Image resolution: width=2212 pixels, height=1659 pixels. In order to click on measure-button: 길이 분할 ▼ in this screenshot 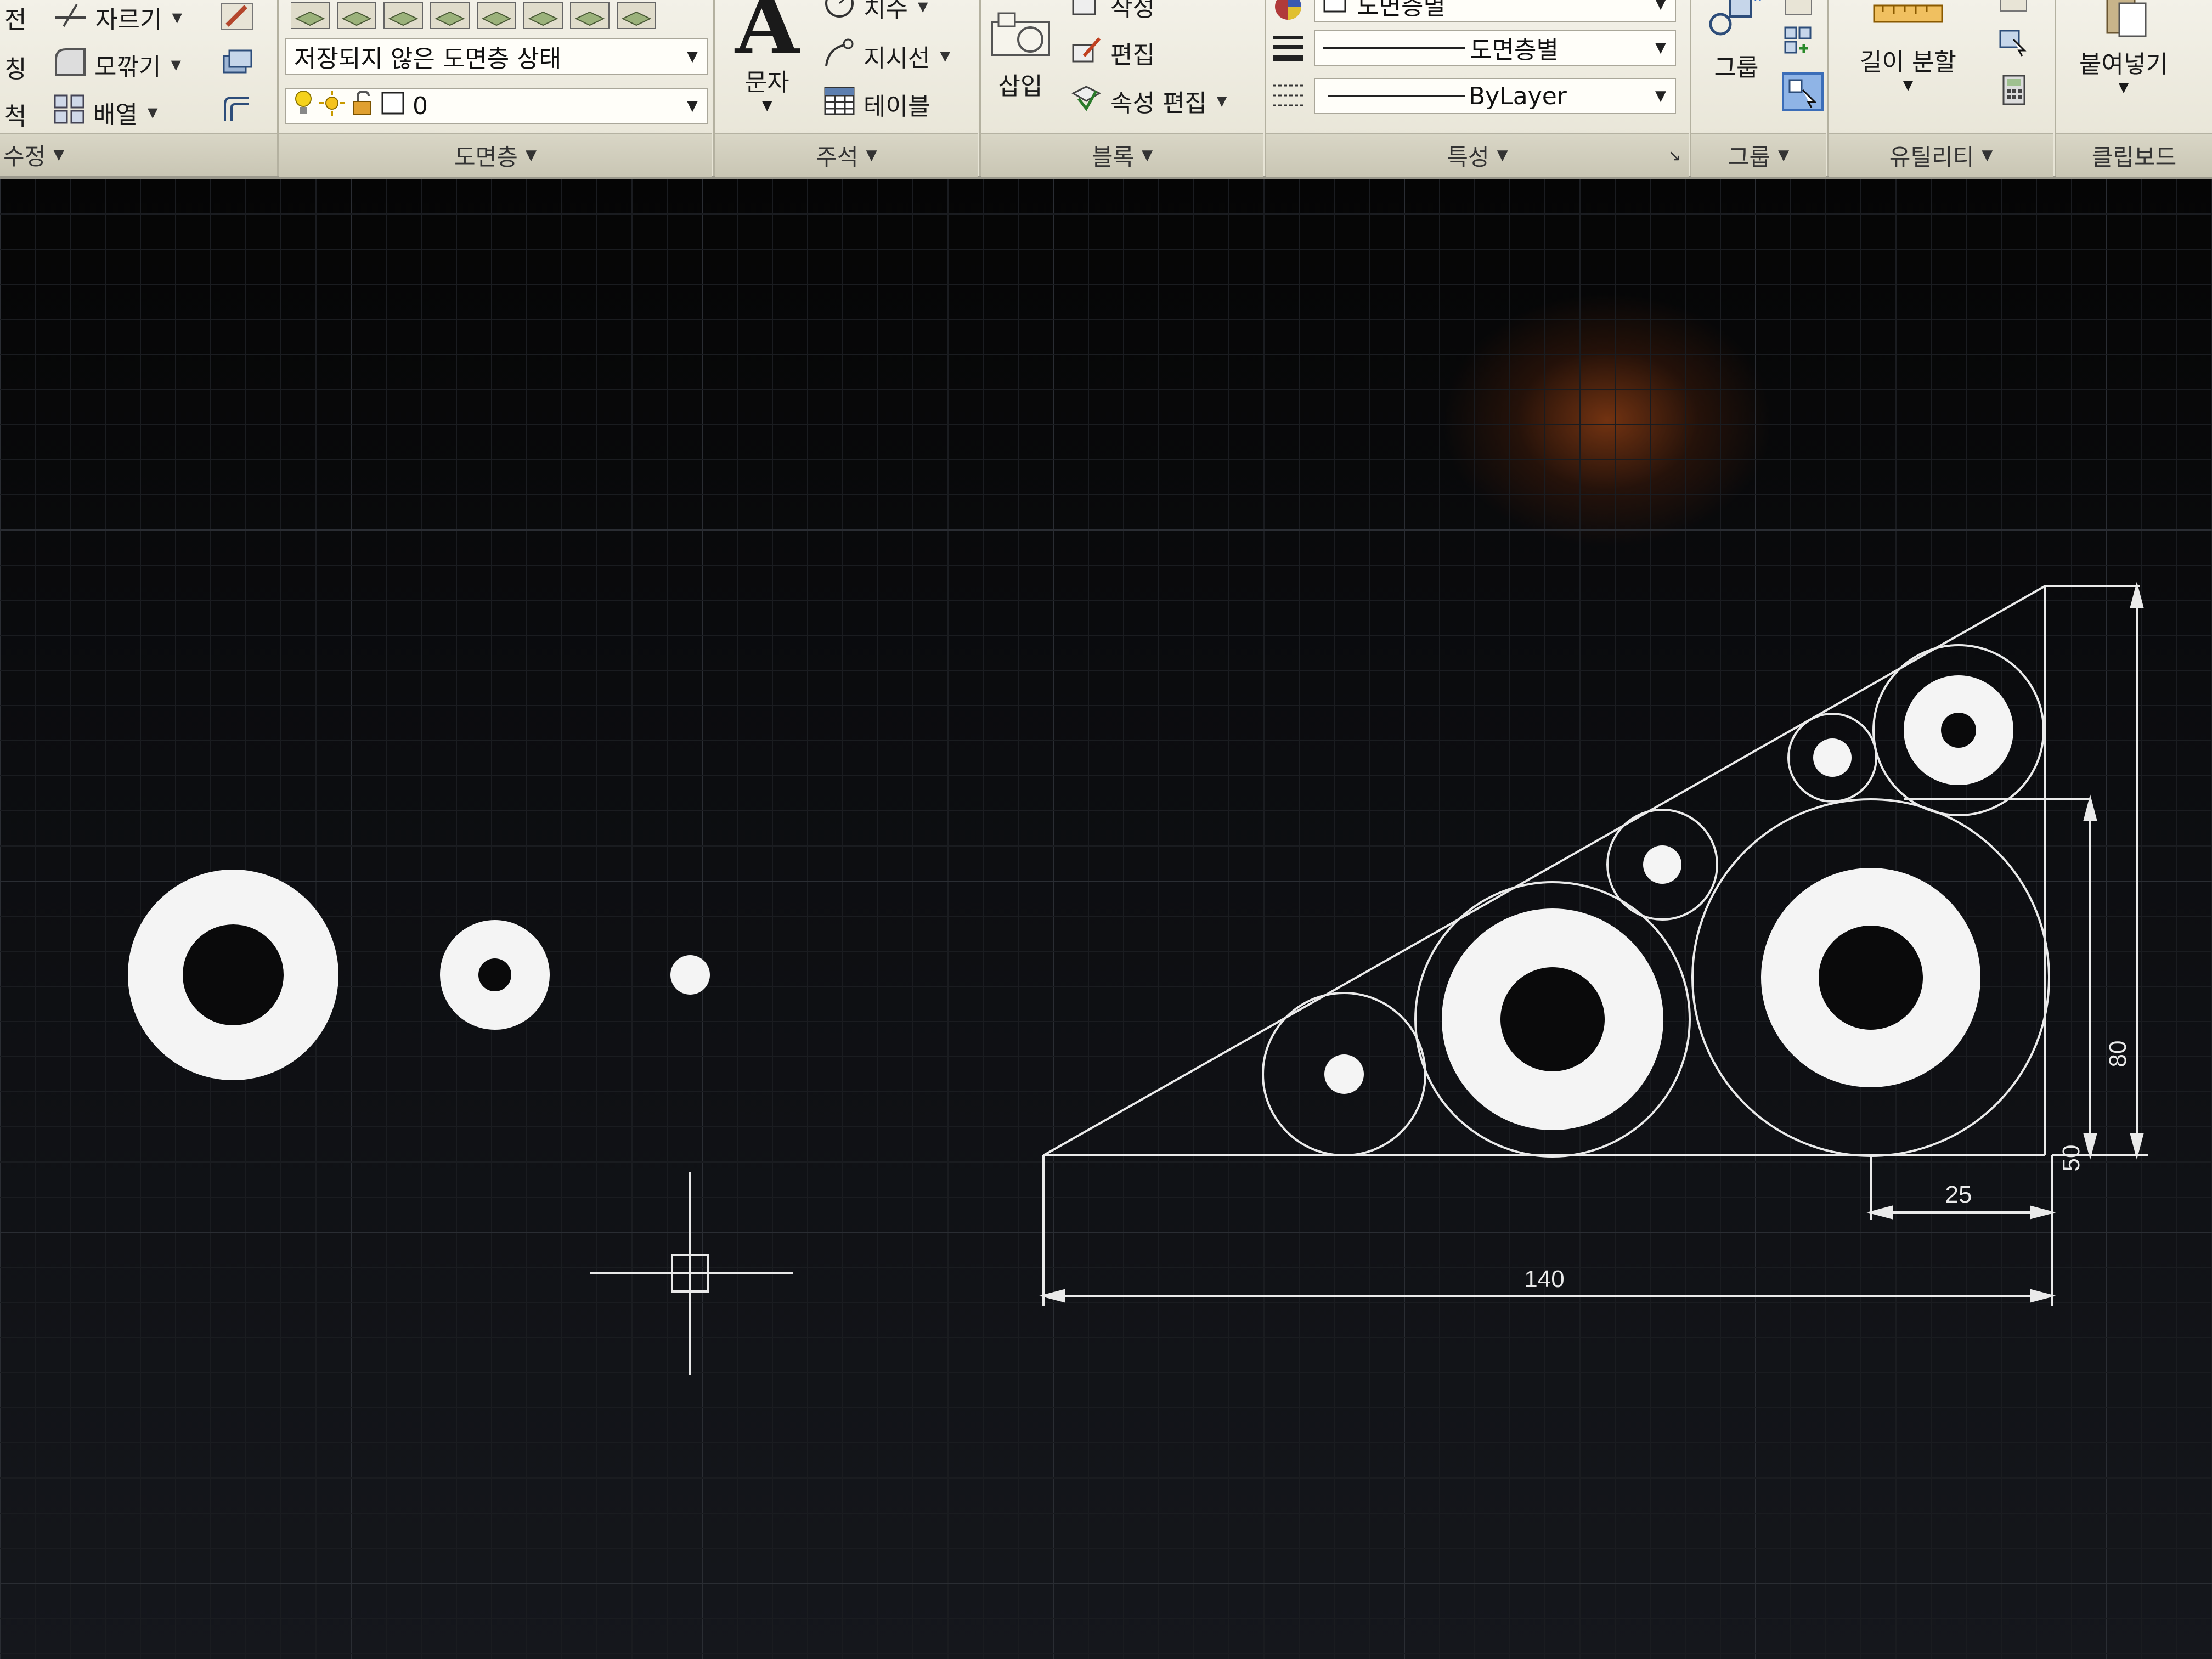, I will do `click(1908, 46)`.